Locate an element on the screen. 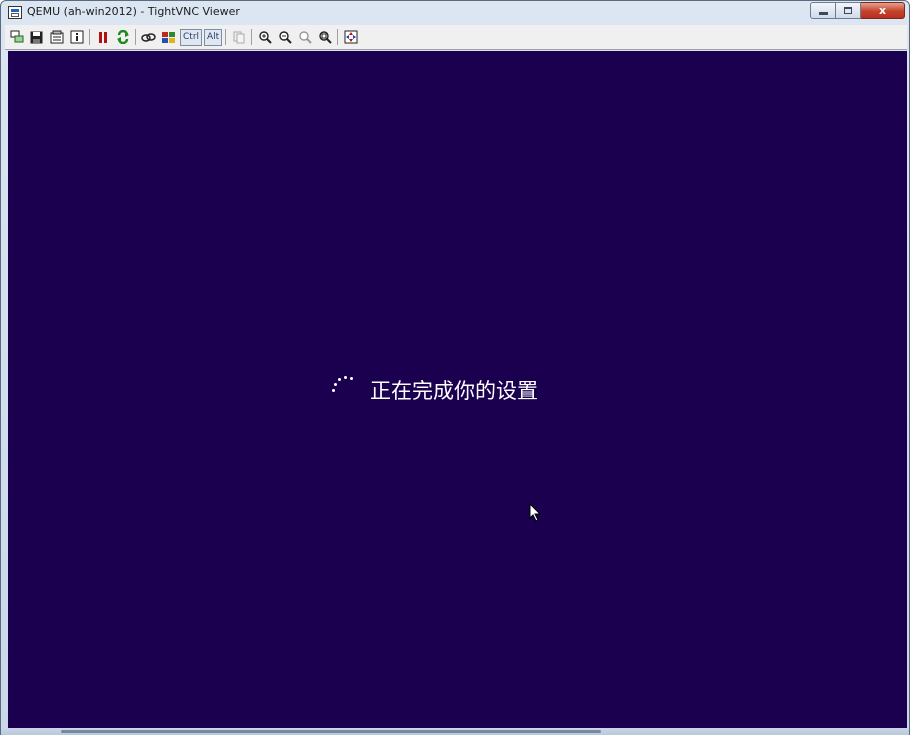 The height and width of the screenshot is (735, 910). window-title: QEMU (ah-win2012) - TightVNC Viewer is located at coordinates (133, 11).